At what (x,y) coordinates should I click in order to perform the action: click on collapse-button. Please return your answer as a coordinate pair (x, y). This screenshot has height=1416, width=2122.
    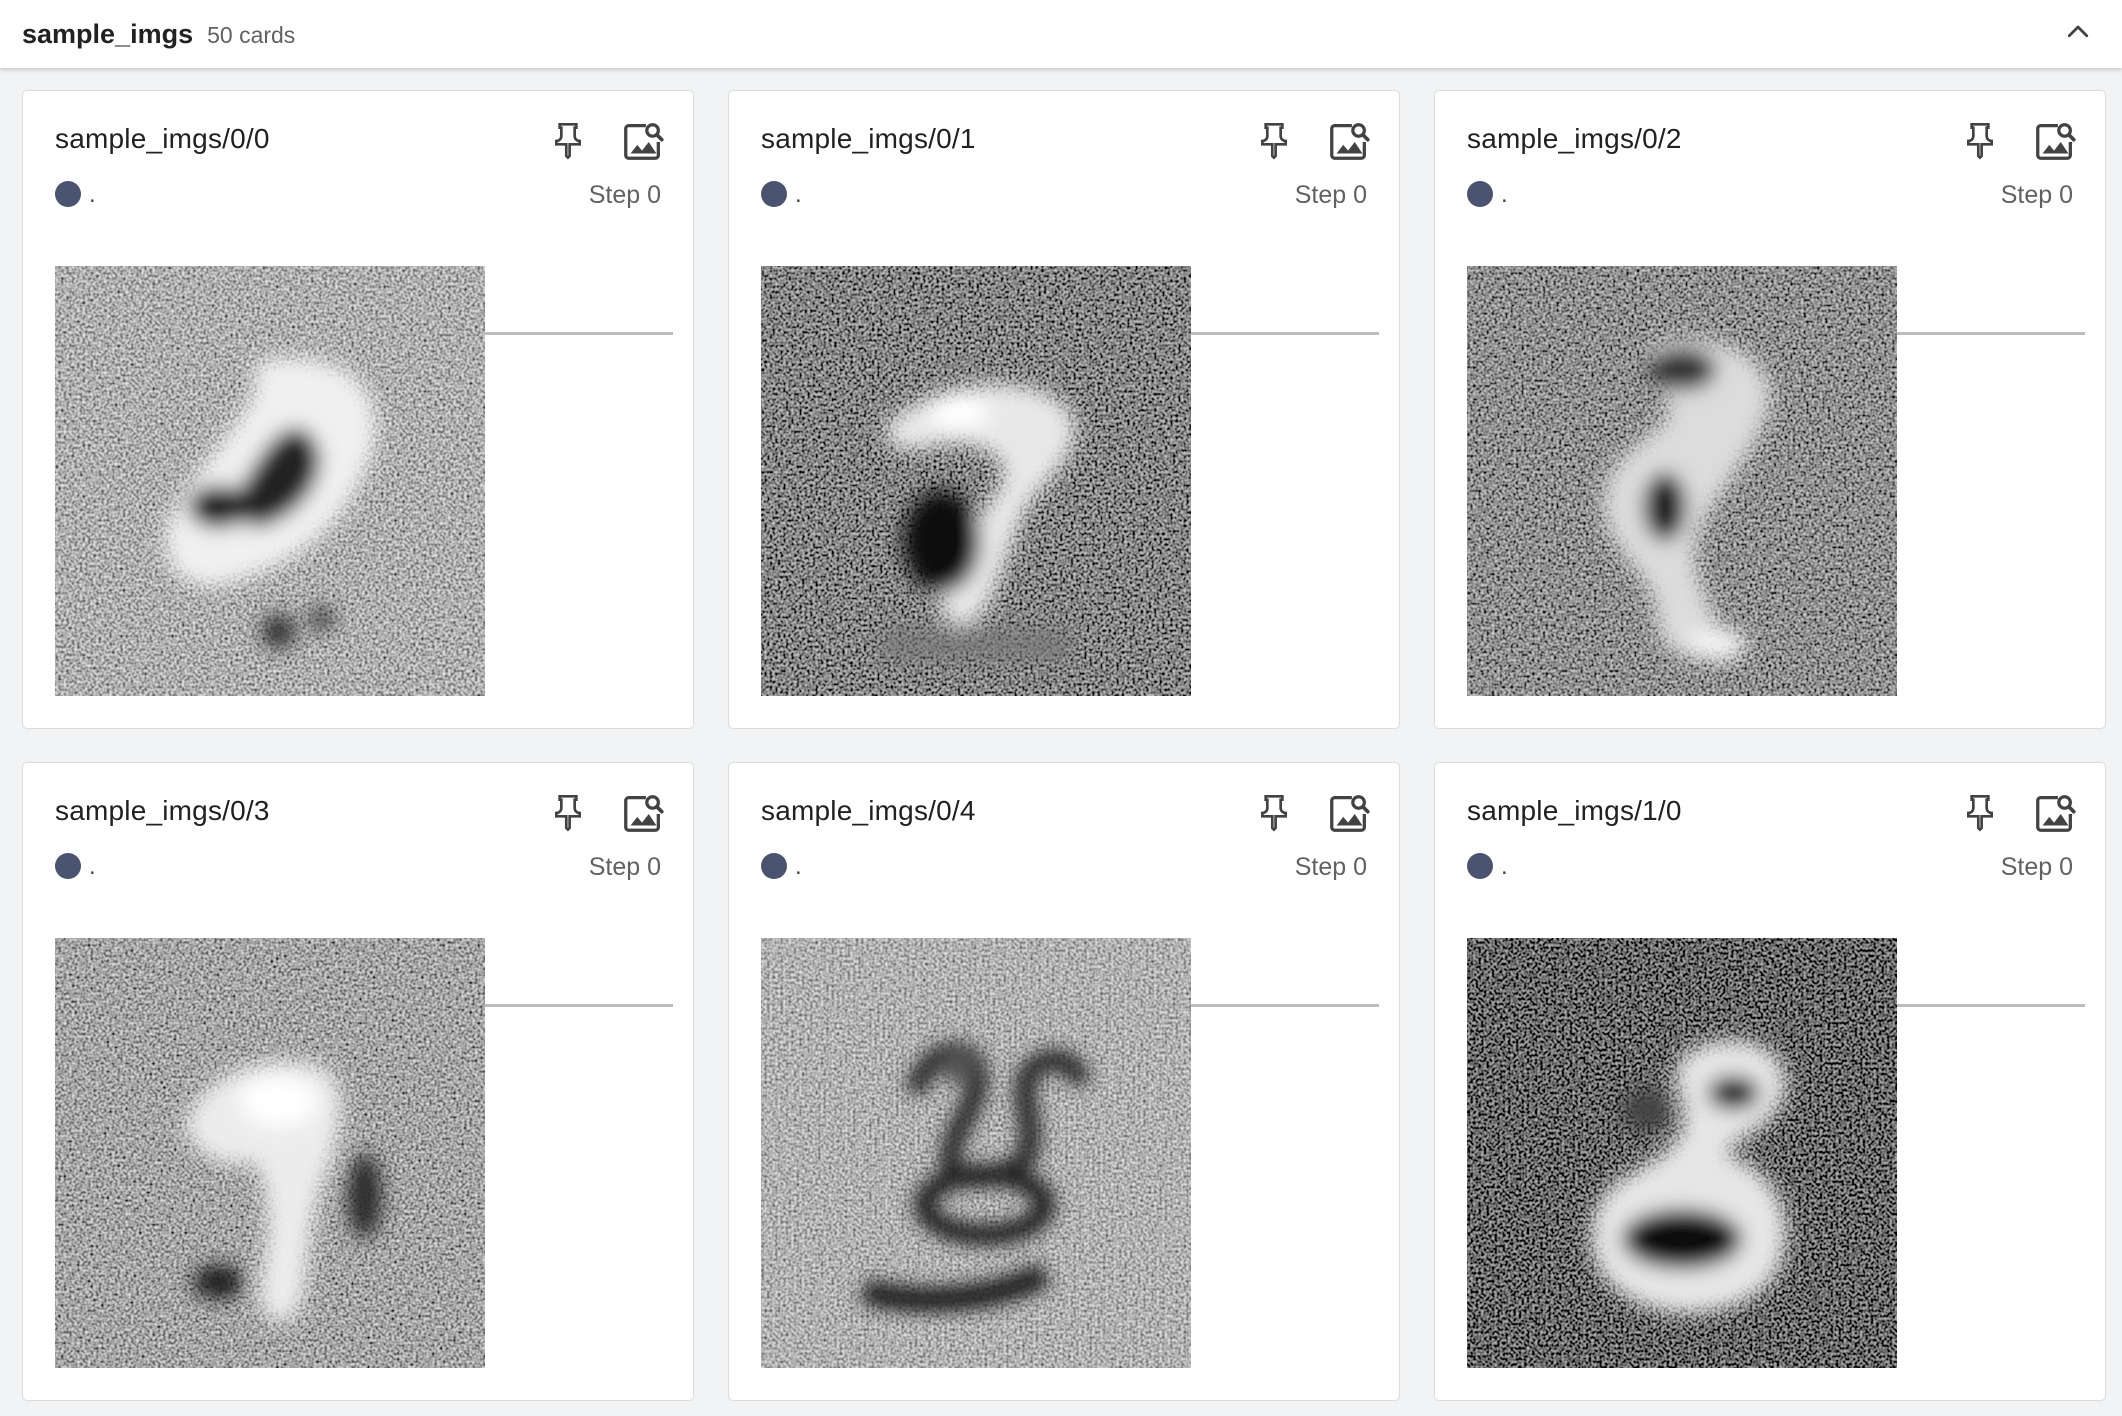
    Looking at the image, I should click on (2078, 32).